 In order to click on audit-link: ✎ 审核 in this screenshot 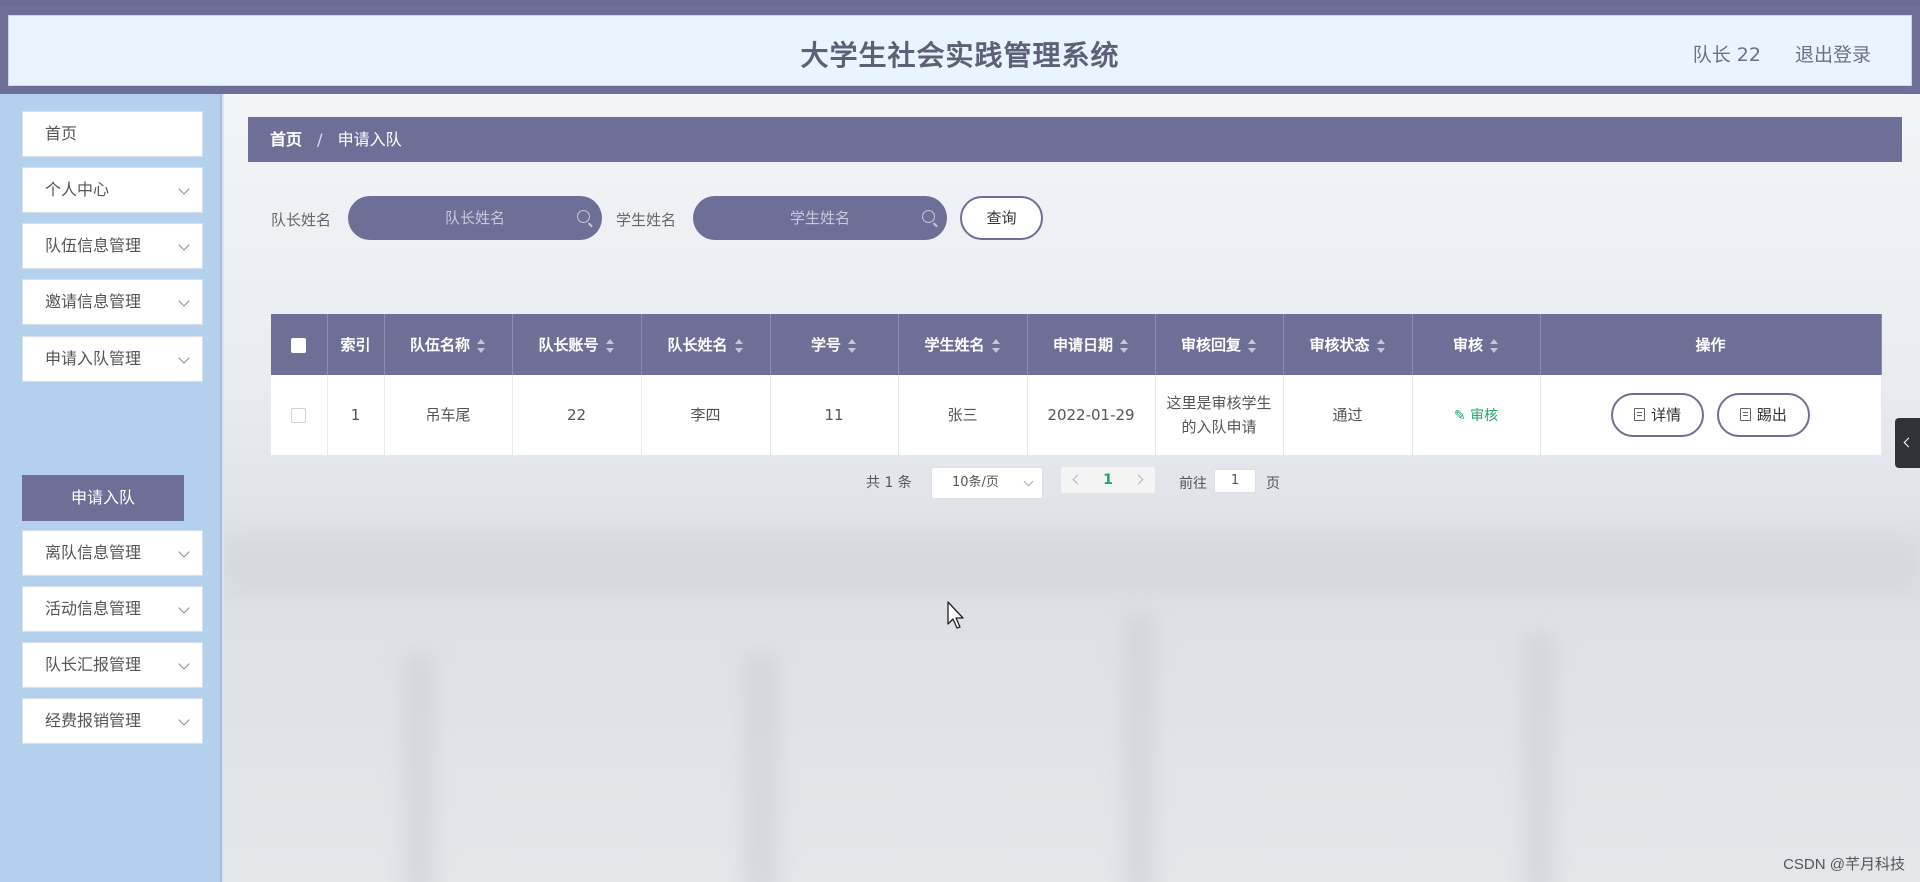, I will do `click(1476, 416)`.